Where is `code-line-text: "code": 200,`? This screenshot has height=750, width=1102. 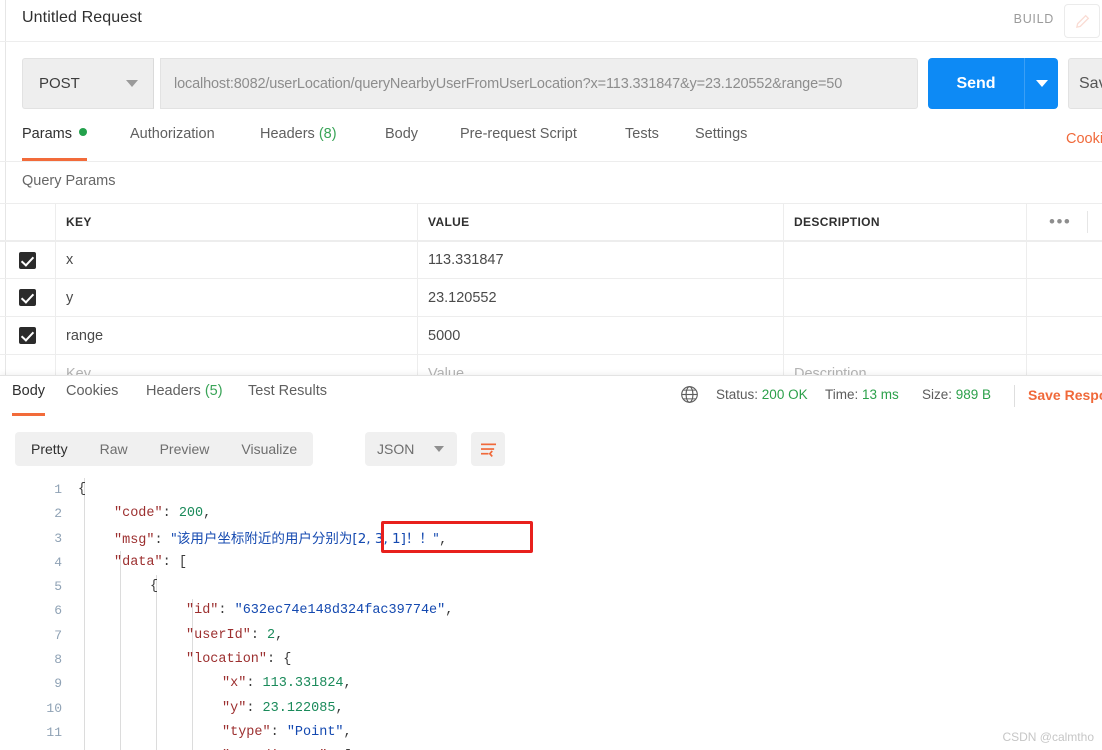 code-line-text: "code": 200, is located at coordinates (162, 514).